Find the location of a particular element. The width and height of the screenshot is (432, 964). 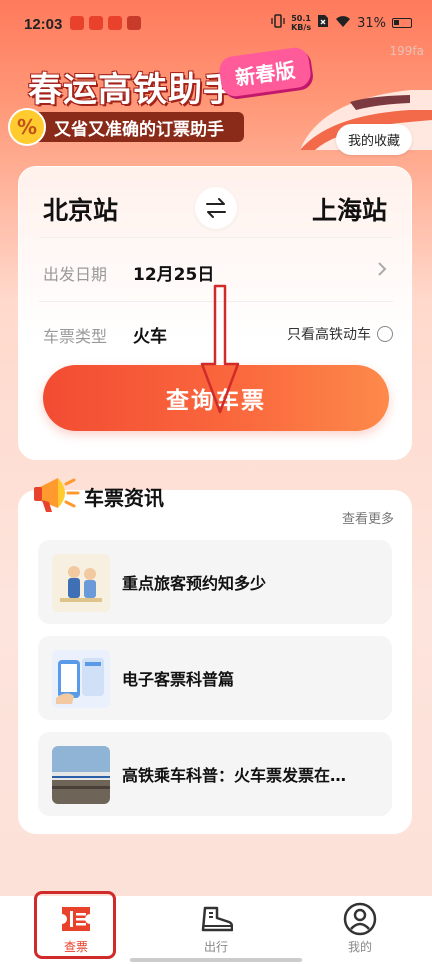

news-section-title: 车票资讯 is located at coordinates (124, 498).